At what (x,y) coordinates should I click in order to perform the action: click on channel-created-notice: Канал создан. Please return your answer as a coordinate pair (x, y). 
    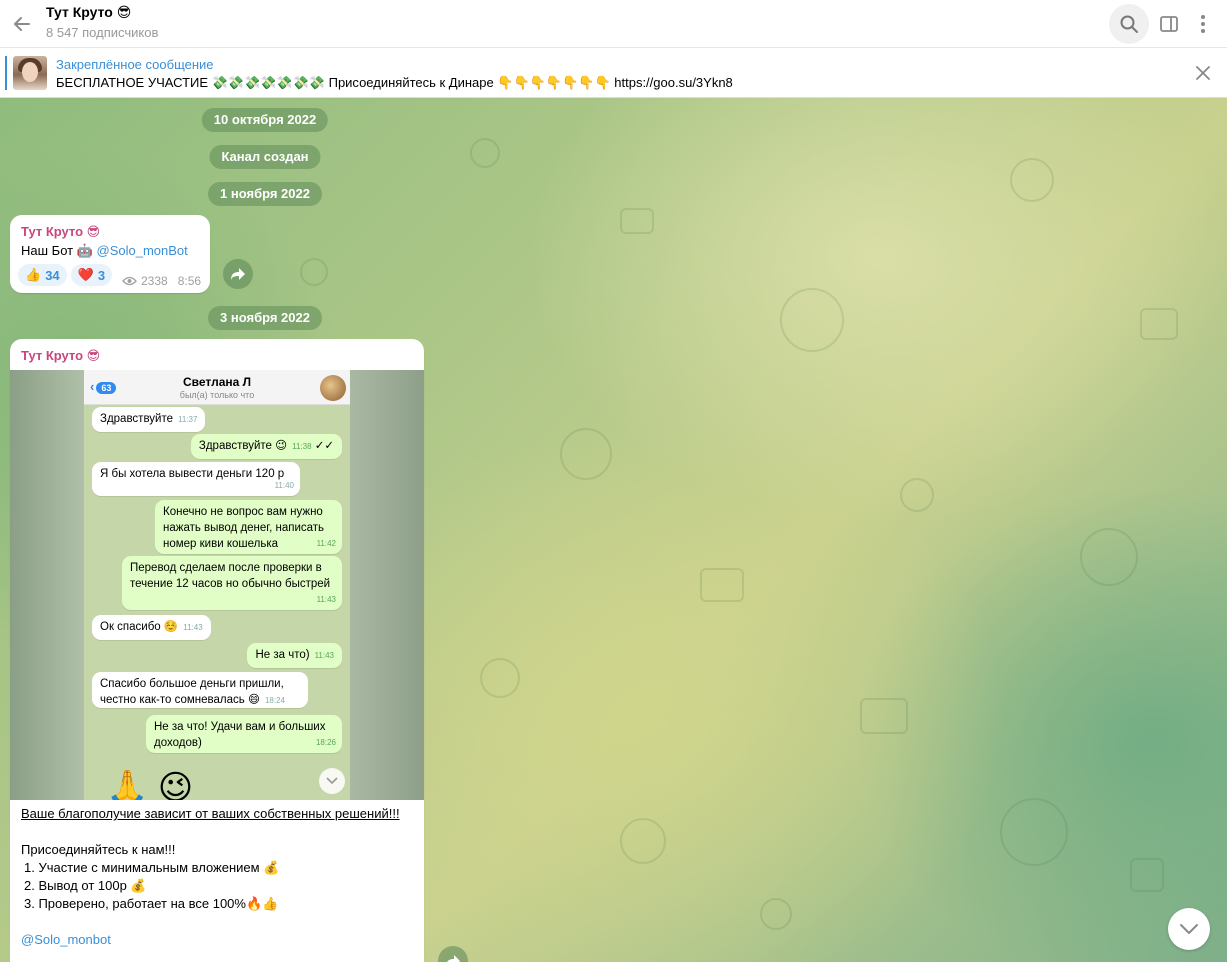
    Looking at the image, I should click on (265, 157).